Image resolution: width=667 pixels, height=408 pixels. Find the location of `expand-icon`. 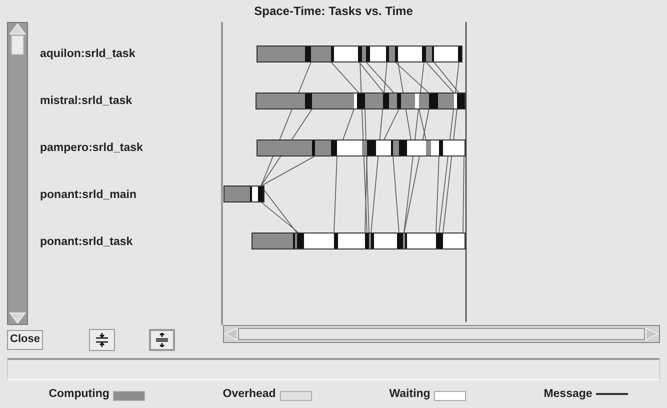

expand-icon is located at coordinates (161, 339).